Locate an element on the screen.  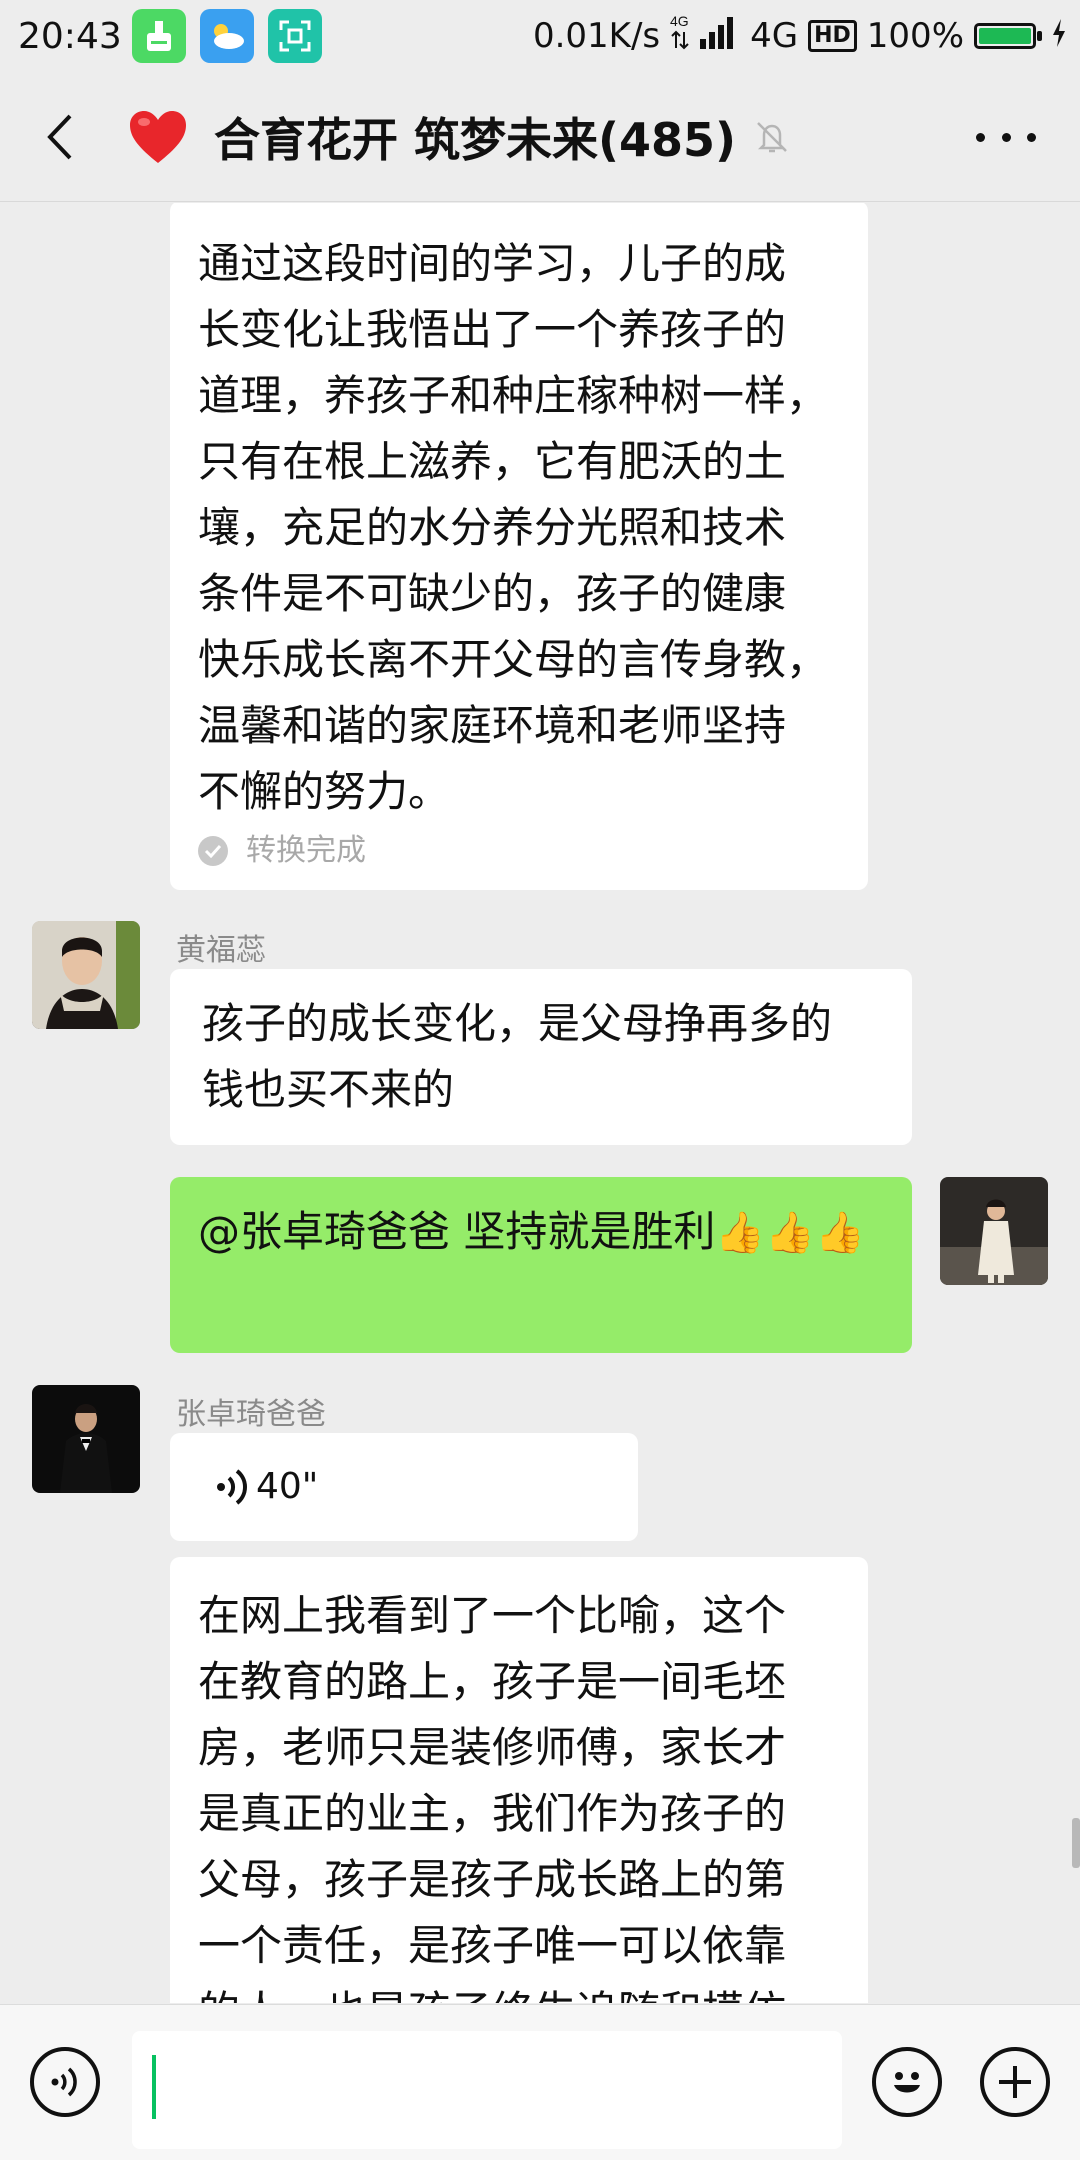
status-indicators: 0.01K/s 4G 4G HD 100% is located at coordinates (799, 36).